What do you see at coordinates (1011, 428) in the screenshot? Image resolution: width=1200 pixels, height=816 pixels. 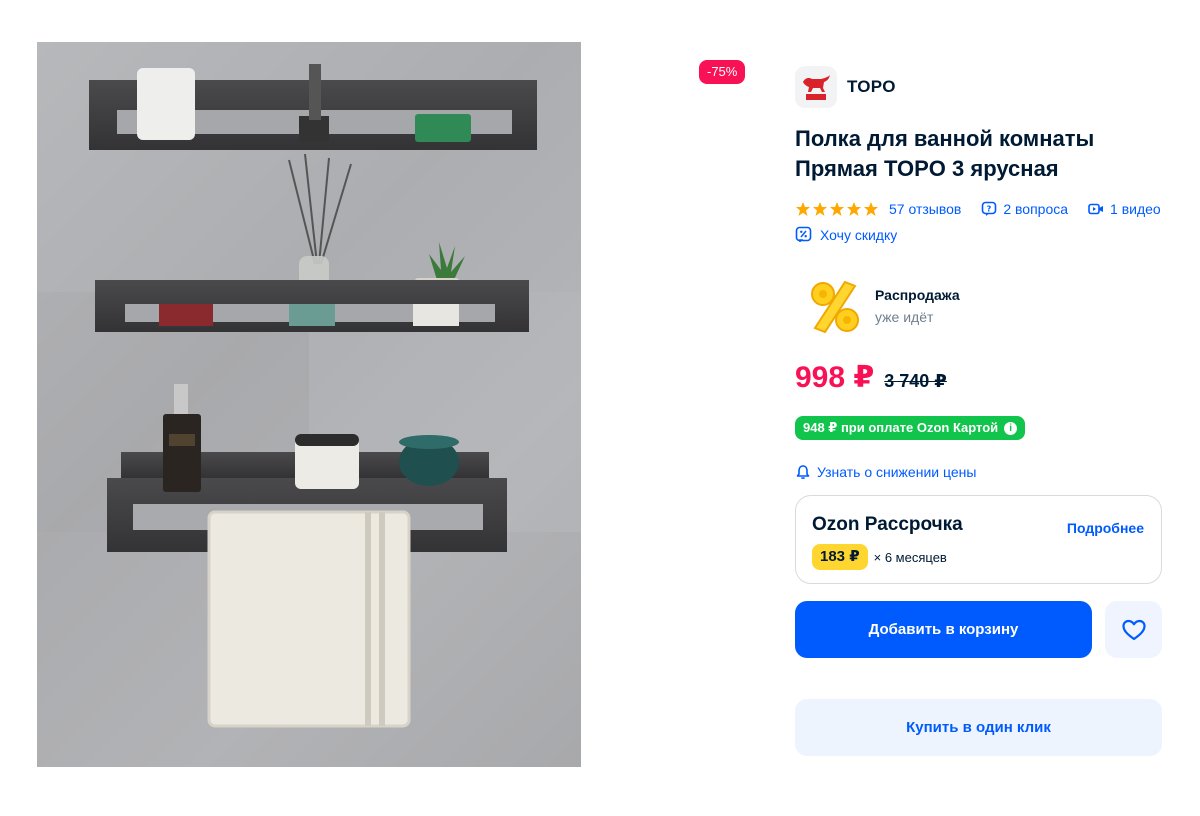 I see `info-icon: i` at bounding box center [1011, 428].